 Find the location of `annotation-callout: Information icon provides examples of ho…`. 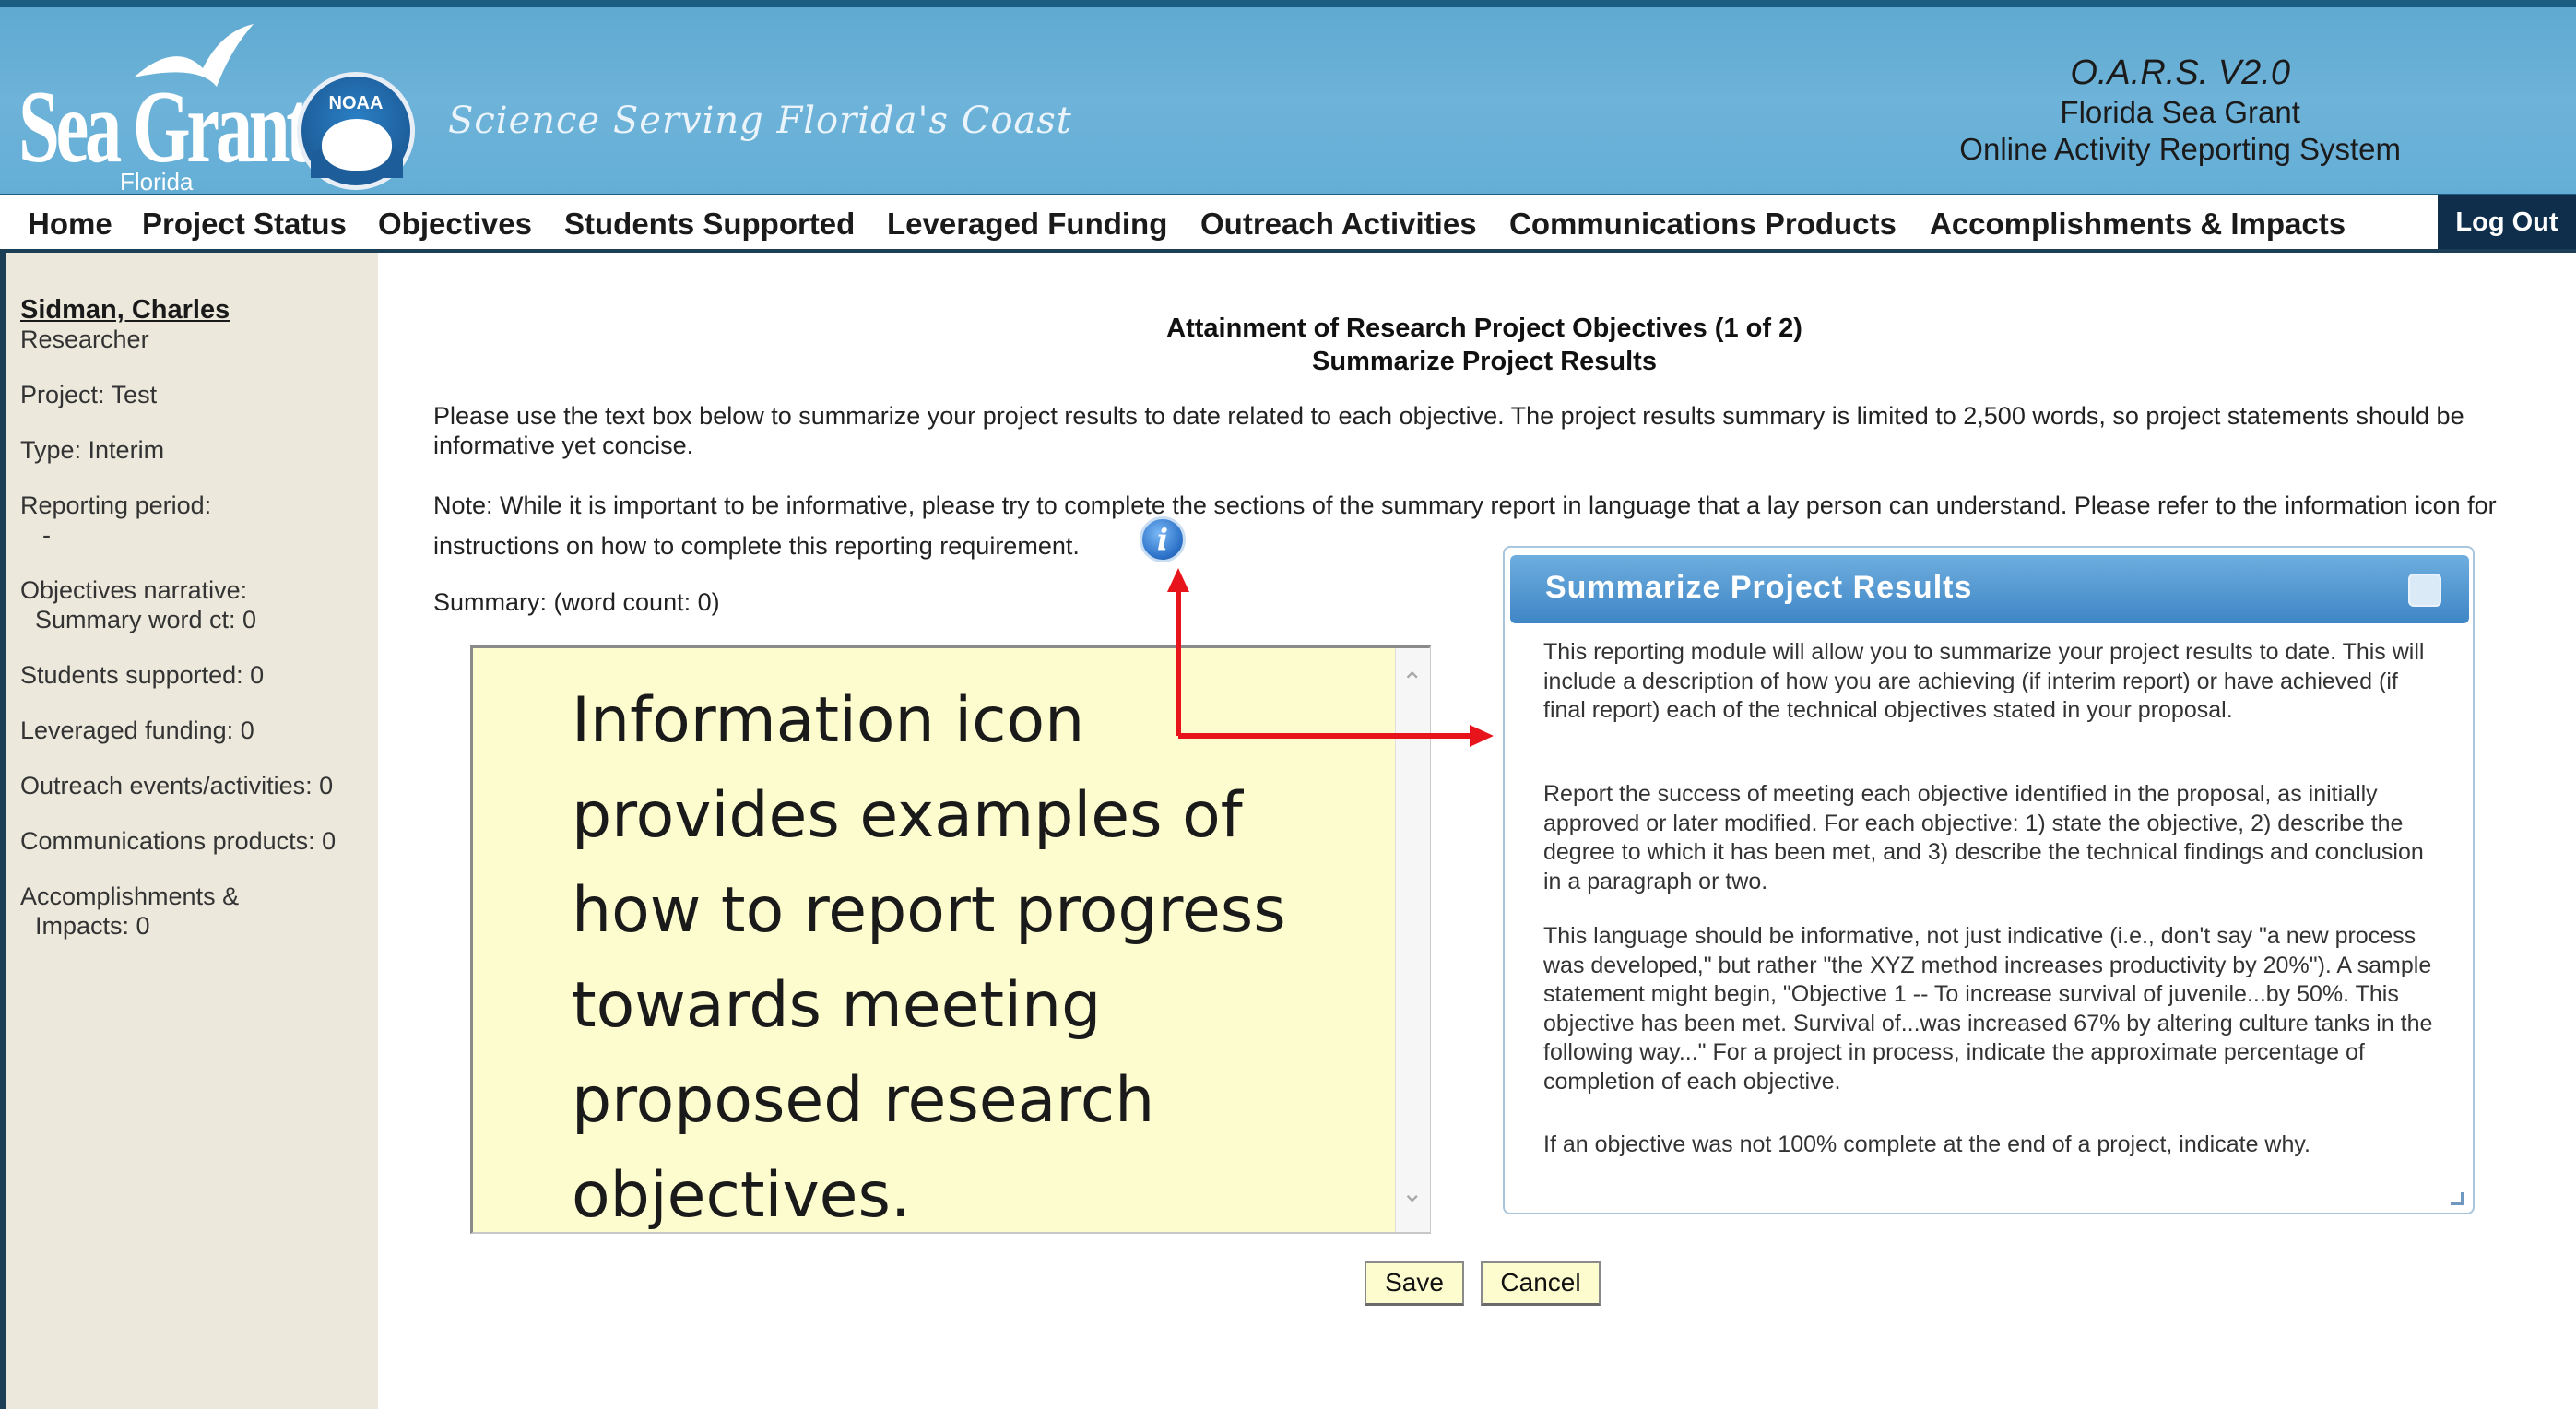

annotation-callout: Information icon provides examples of ho… is located at coordinates (986, 958).